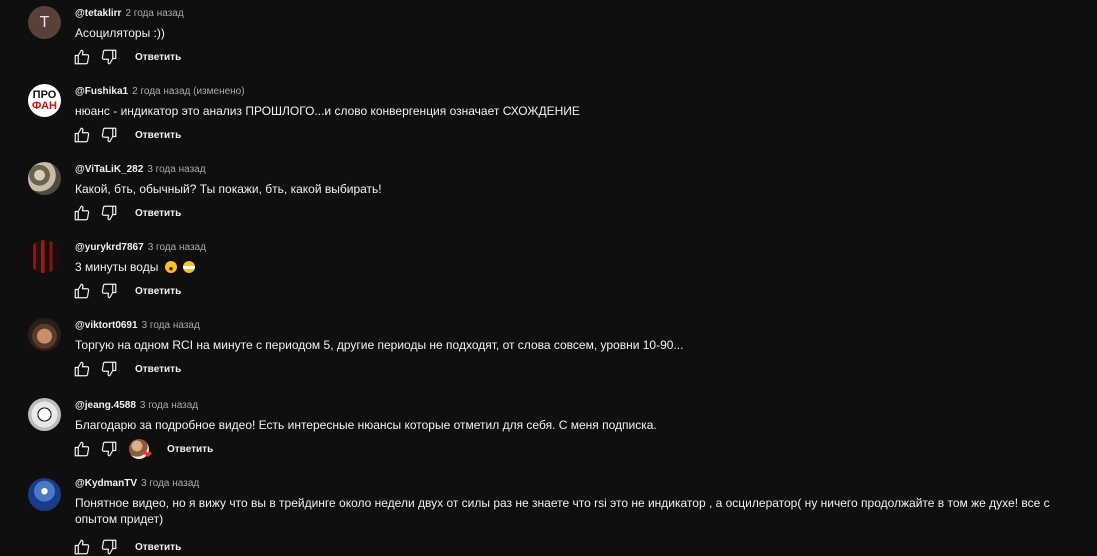  I want to click on comment-body: @tetaklirr 2 года назад Асоциляторы :)), so click(581, 23).